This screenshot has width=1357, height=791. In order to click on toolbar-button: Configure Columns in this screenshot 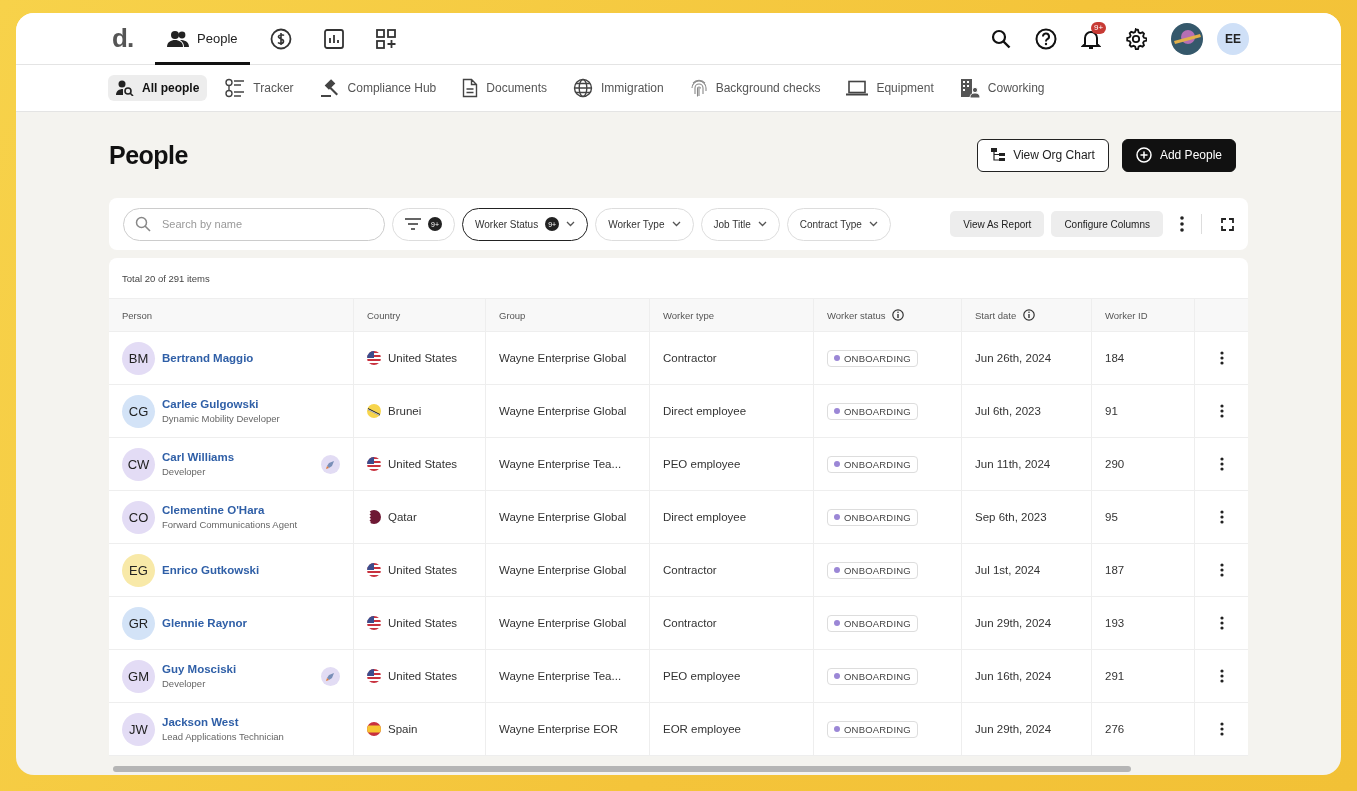, I will do `click(1107, 224)`.